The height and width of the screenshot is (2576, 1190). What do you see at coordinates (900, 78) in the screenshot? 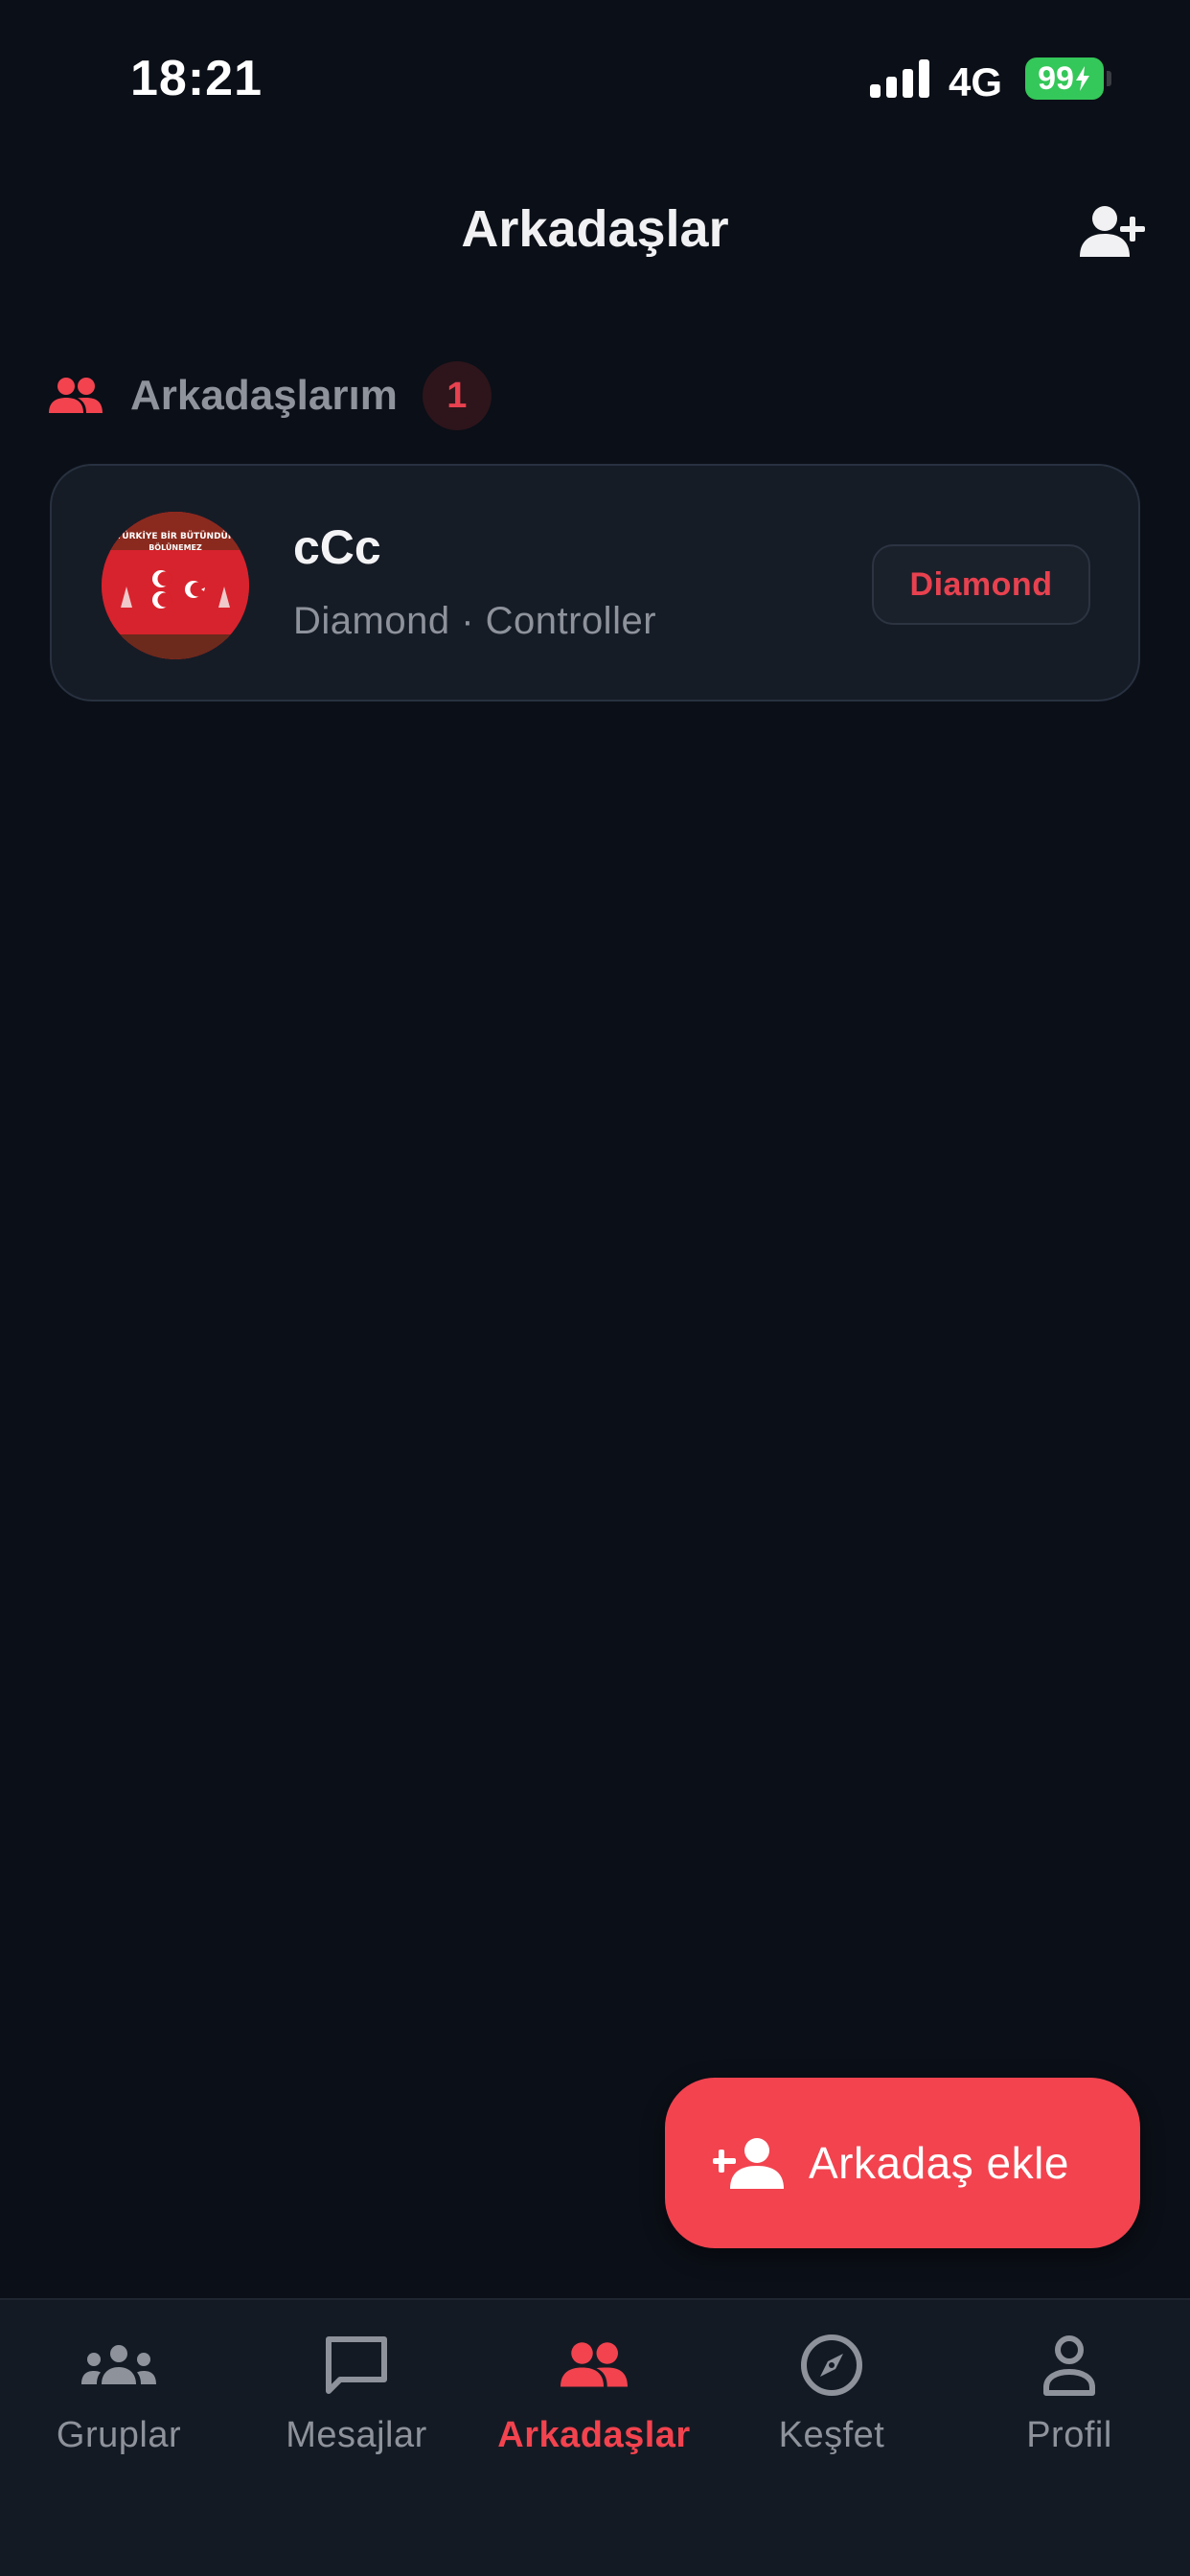
I see `signal-icon` at bounding box center [900, 78].